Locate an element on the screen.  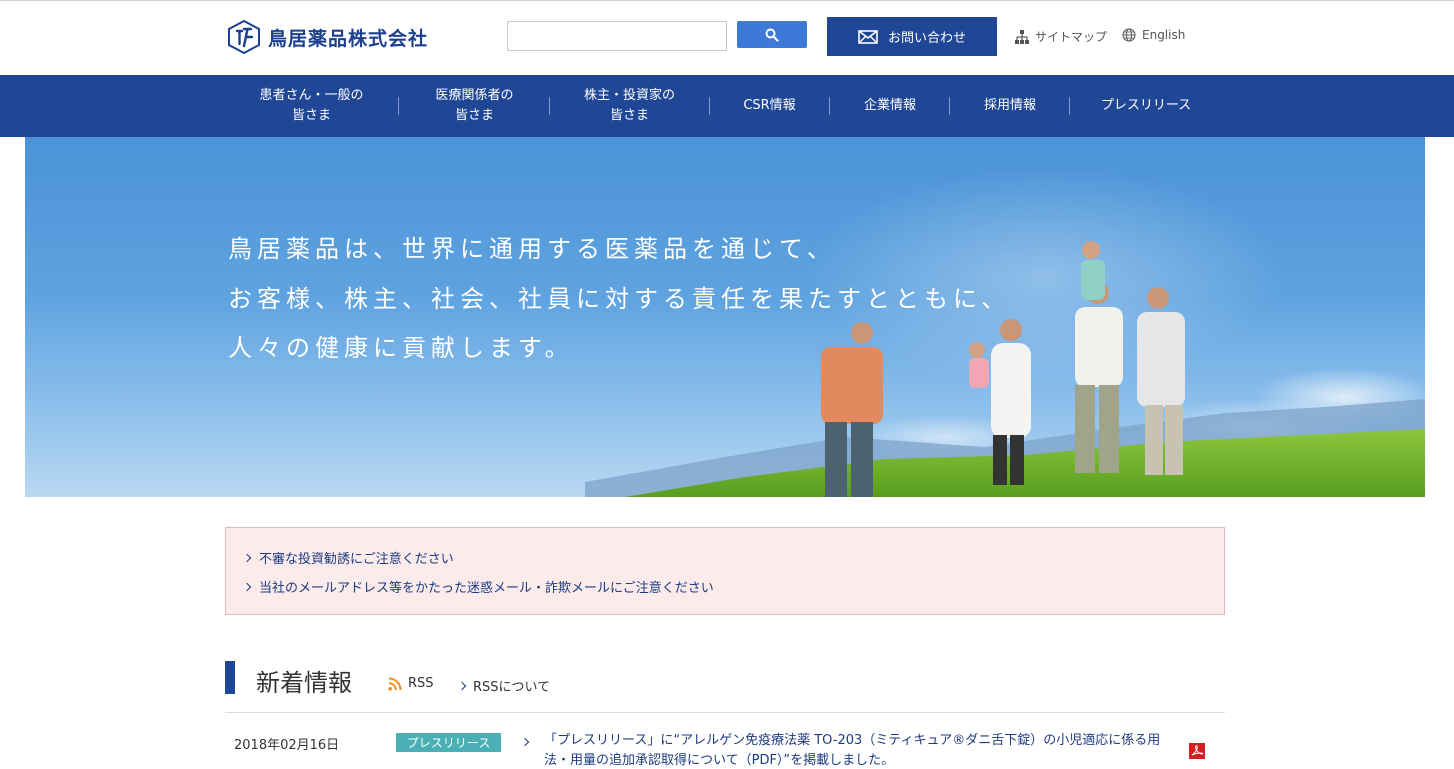
news-category-badge: プレスリリース is located at coordinates (448, 742).